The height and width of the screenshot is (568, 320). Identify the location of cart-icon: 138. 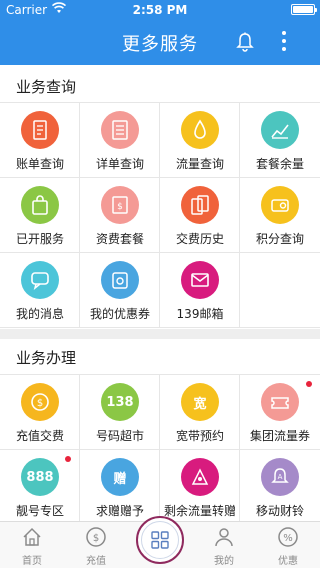
(120, 402).